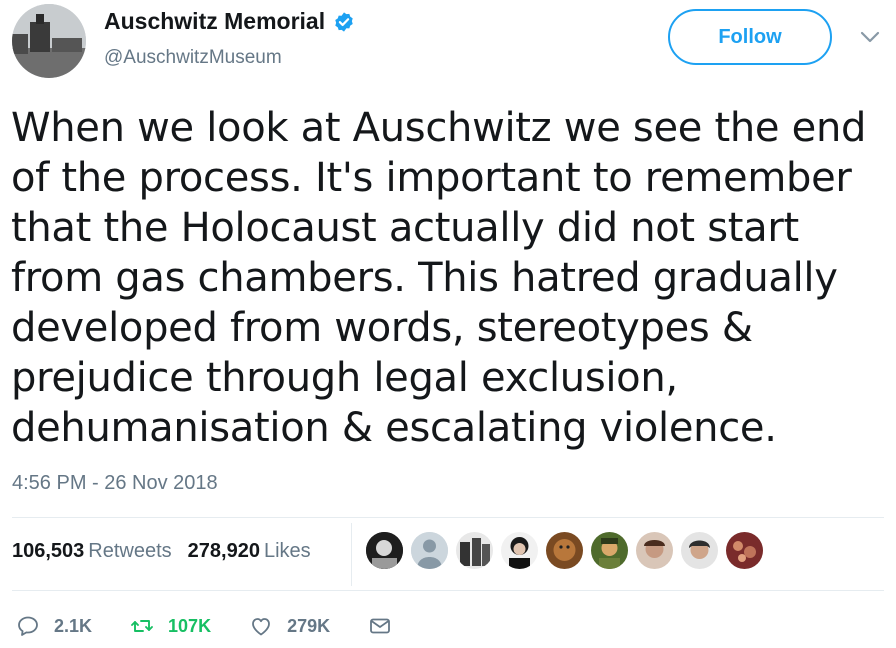 The image size is (896, 648). I want to click on user-handle: @AuschwitzMuseum, so click(193, 58).